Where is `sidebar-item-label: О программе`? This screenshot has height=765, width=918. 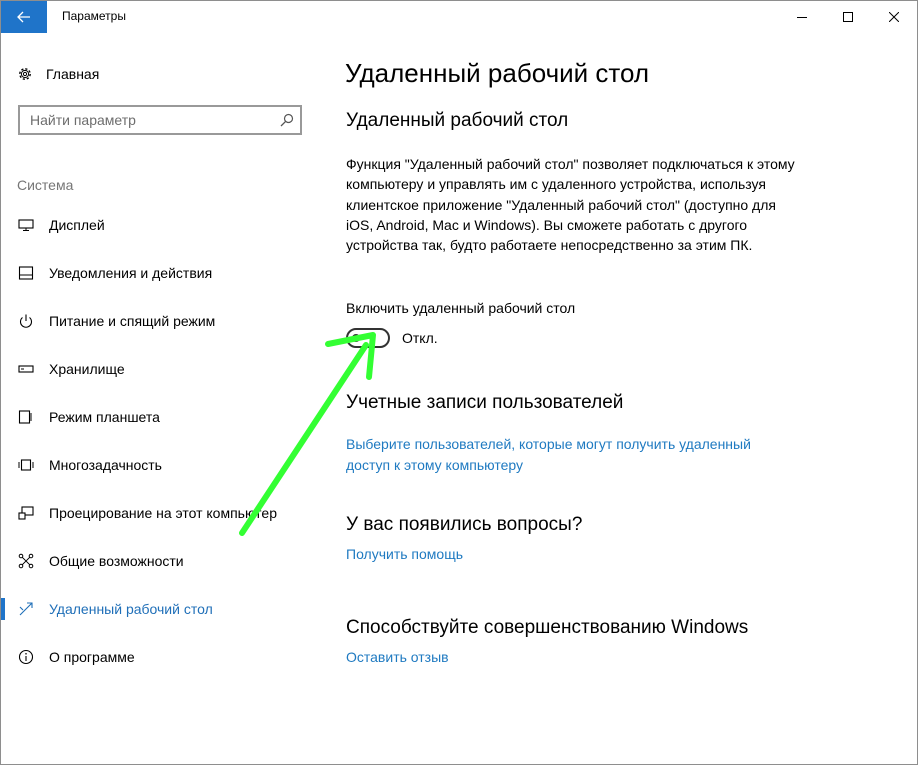 sidebar-item-label: О программе is located at coordinates (92, 657).